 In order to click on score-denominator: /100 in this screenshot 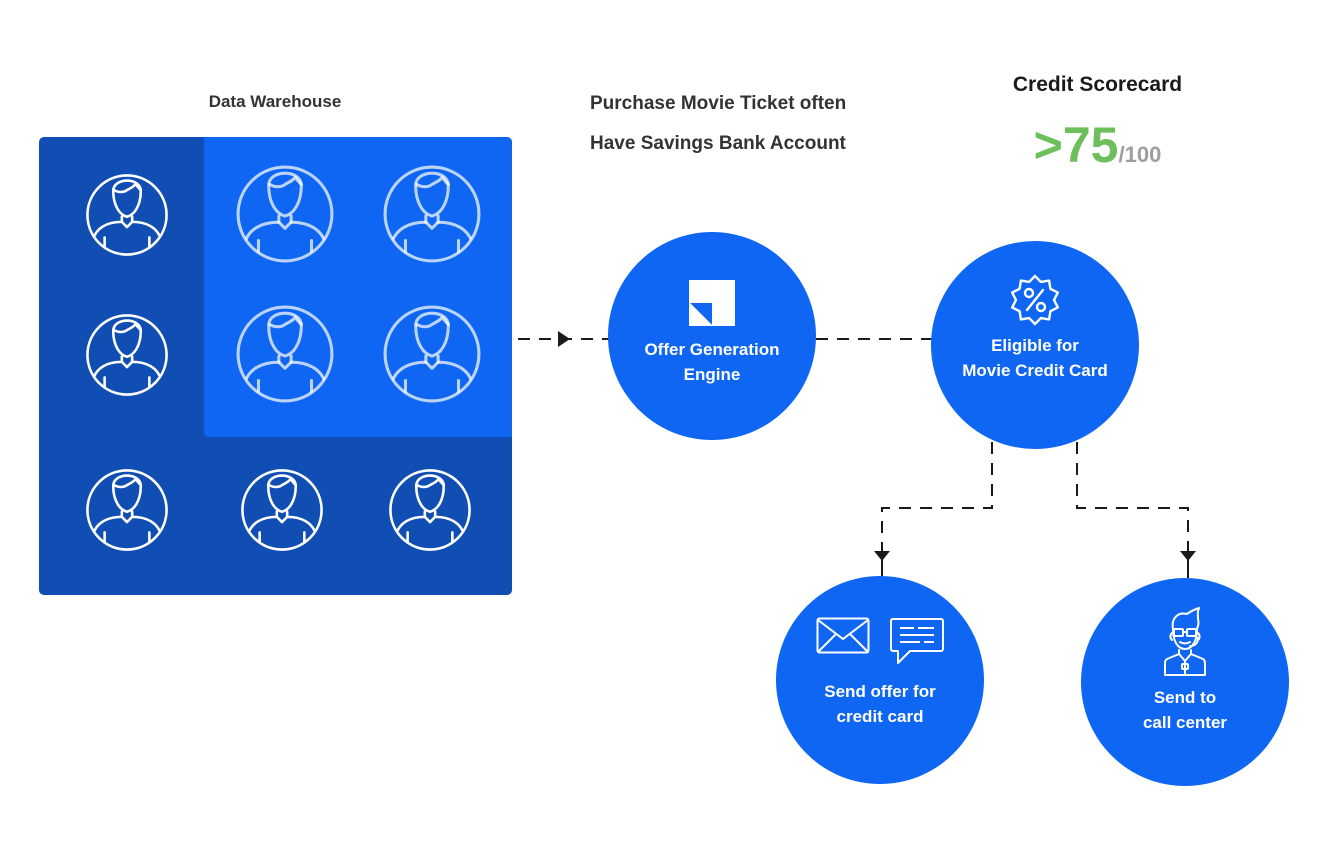, I will do `click(1140, 154)`.